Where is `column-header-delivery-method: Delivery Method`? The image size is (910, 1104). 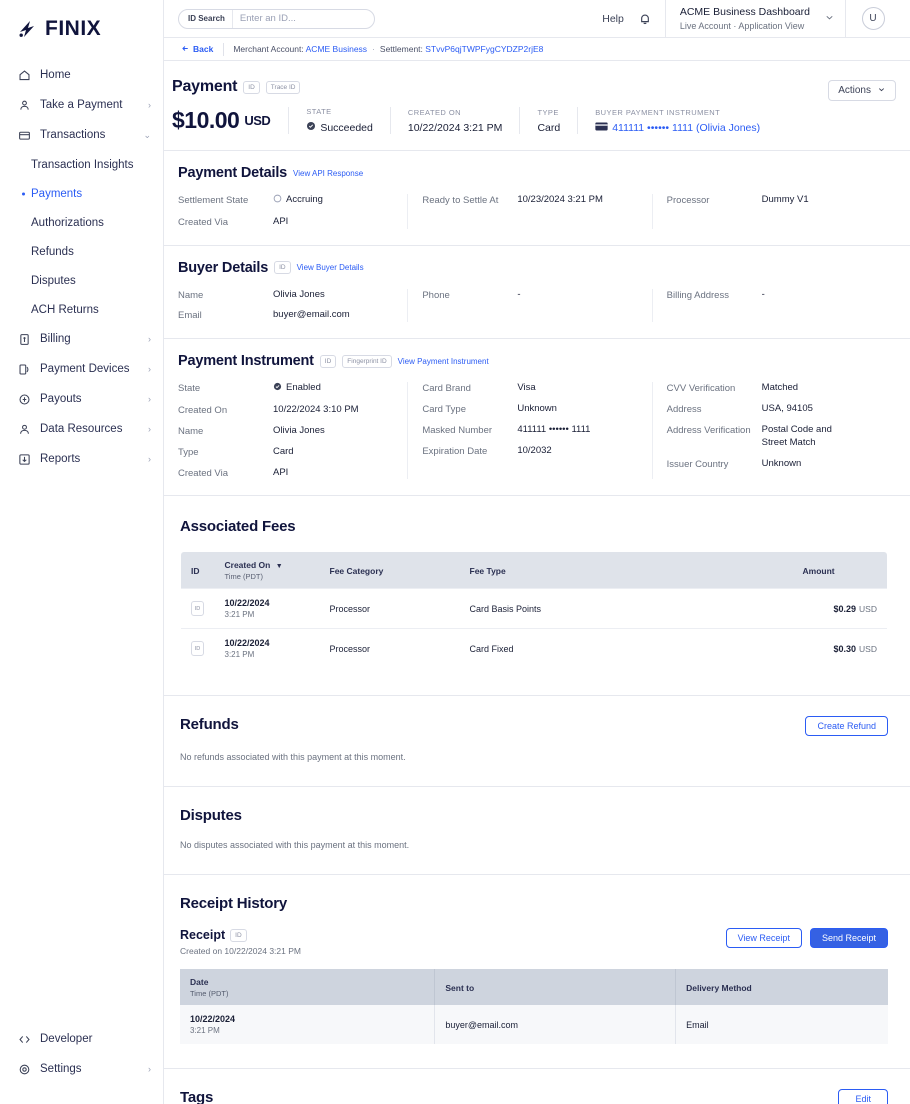
column-header-delivery-method: Delivery Method is located at coordinates (781, 987).